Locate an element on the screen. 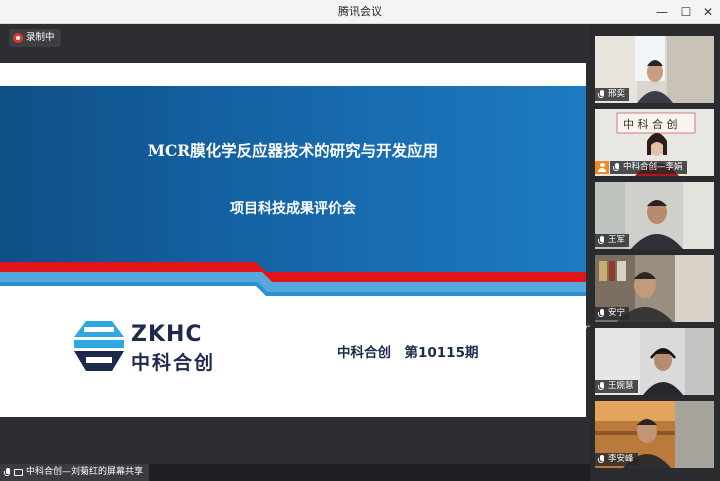  participant-name: 邢奕 is located at coordinates (617, 94).